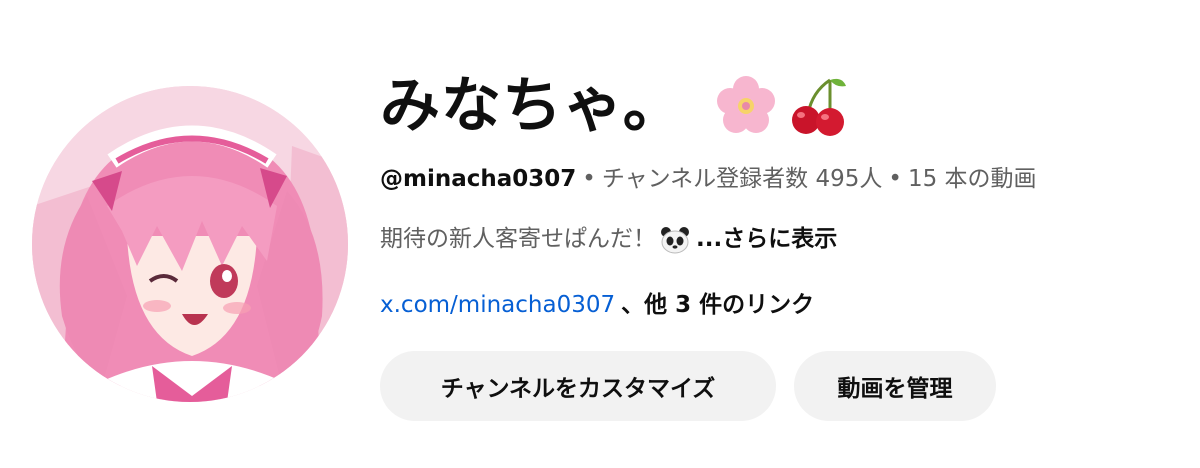  What do you see at coordinates (742, 179) in the screenshot?
I see `subscriber-count: チャンネル登録者数 495人` at bounding box center [742, 179].